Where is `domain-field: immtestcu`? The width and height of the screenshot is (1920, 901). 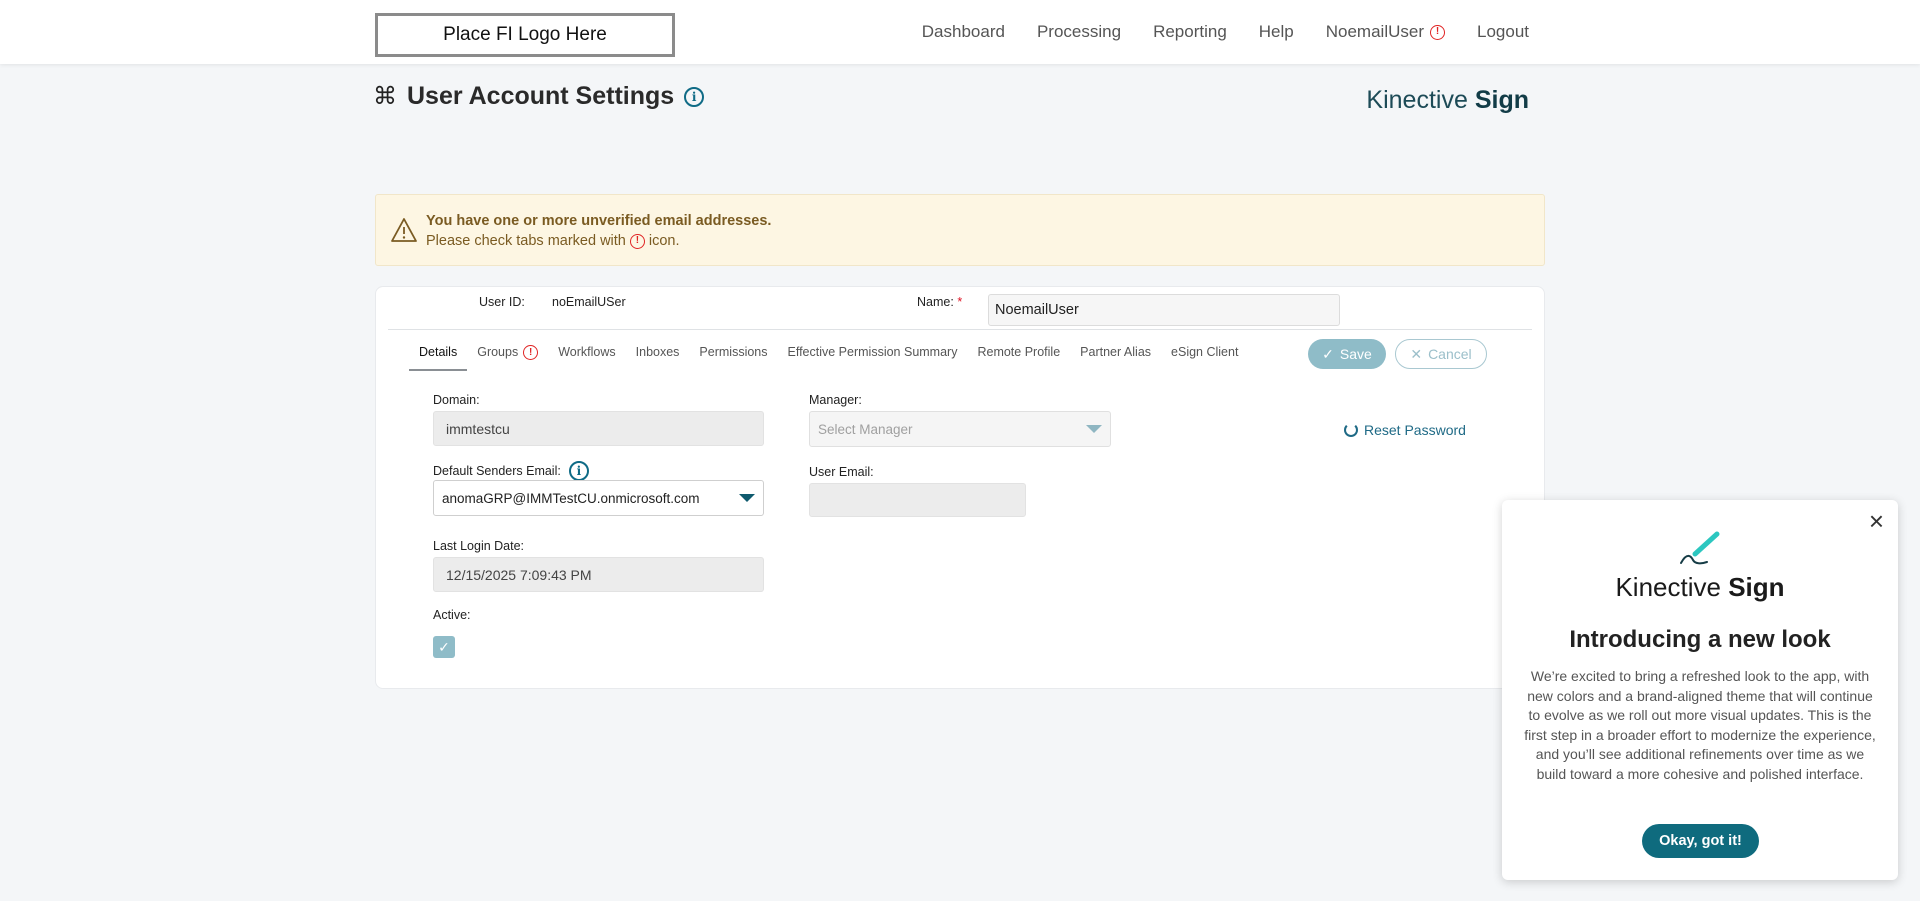
domain-field: immtestcu is located at coordinates (598, 428).